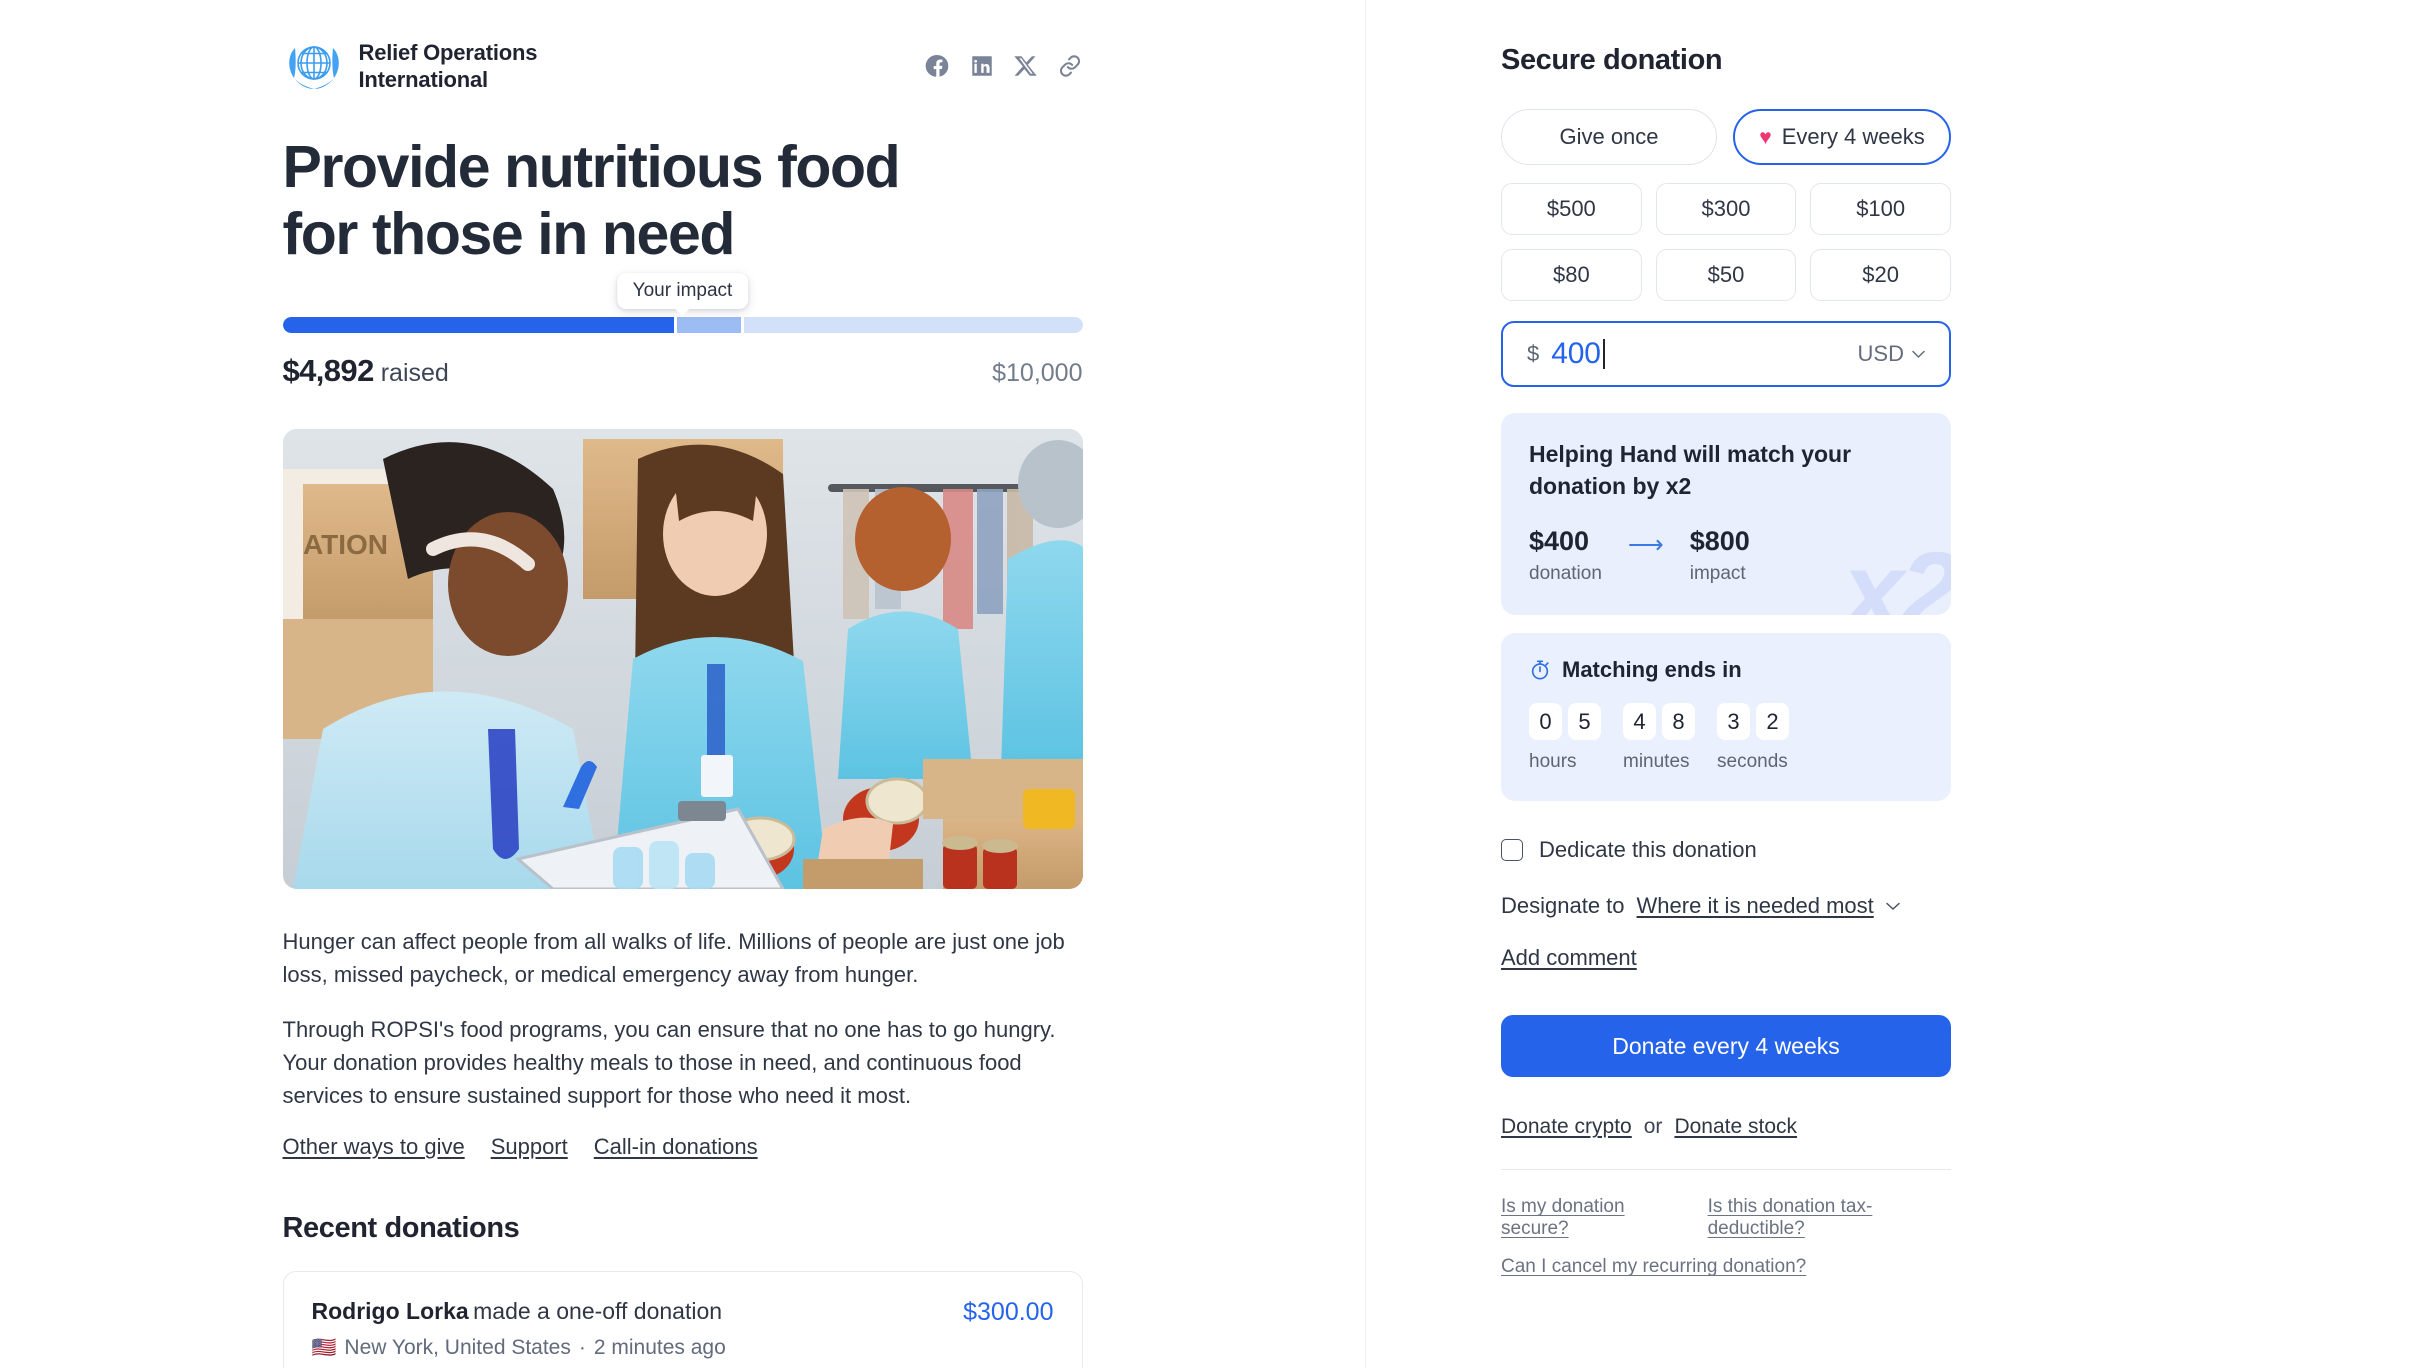  I want to click on hours-digit-1: 0, so click(1545, 722).